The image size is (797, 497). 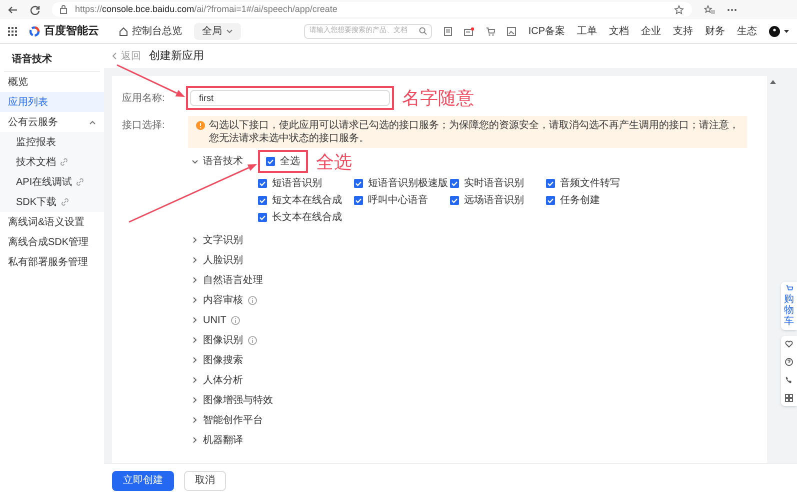 What do you see at coordinates (448, 31) in the screenshot?
I see `document-icon` at bounding box center [448, 31].